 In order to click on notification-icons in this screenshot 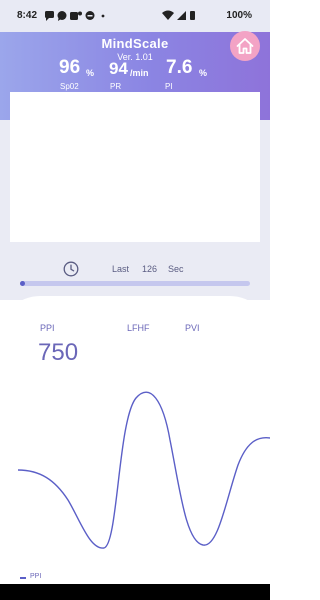, I will do `click(75, 16)`.